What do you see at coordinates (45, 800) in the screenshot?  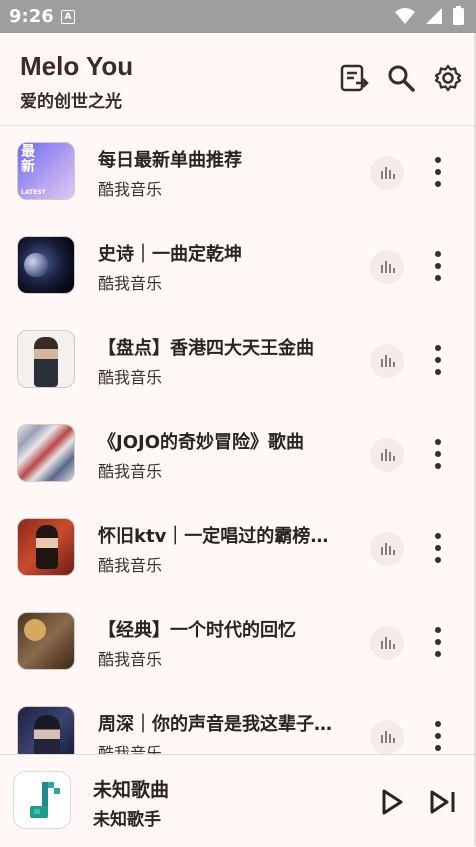 I see `music-note-icon` at bounding box center [45, 800].